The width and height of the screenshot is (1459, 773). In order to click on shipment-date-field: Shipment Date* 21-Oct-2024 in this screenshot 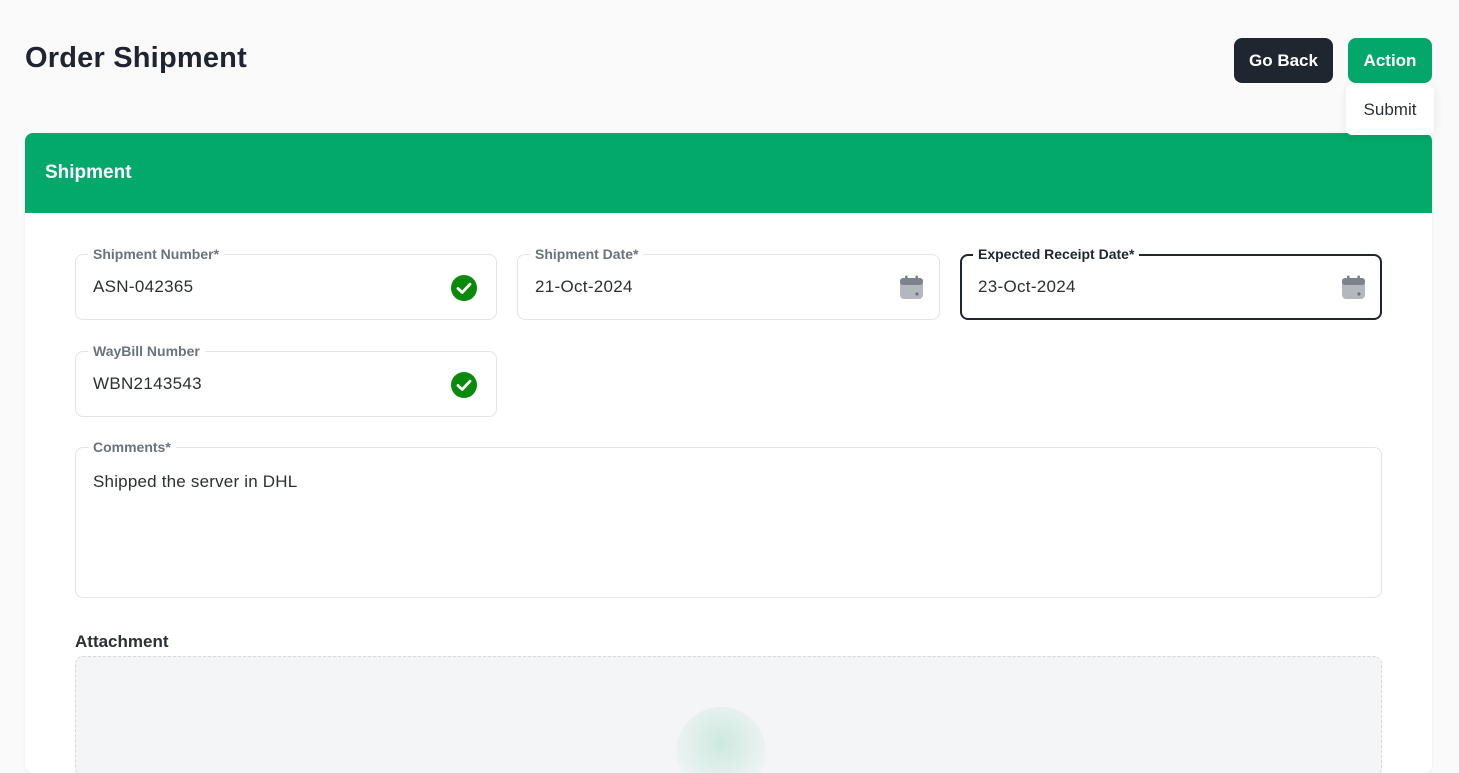, I will do `click(728, 282)`.